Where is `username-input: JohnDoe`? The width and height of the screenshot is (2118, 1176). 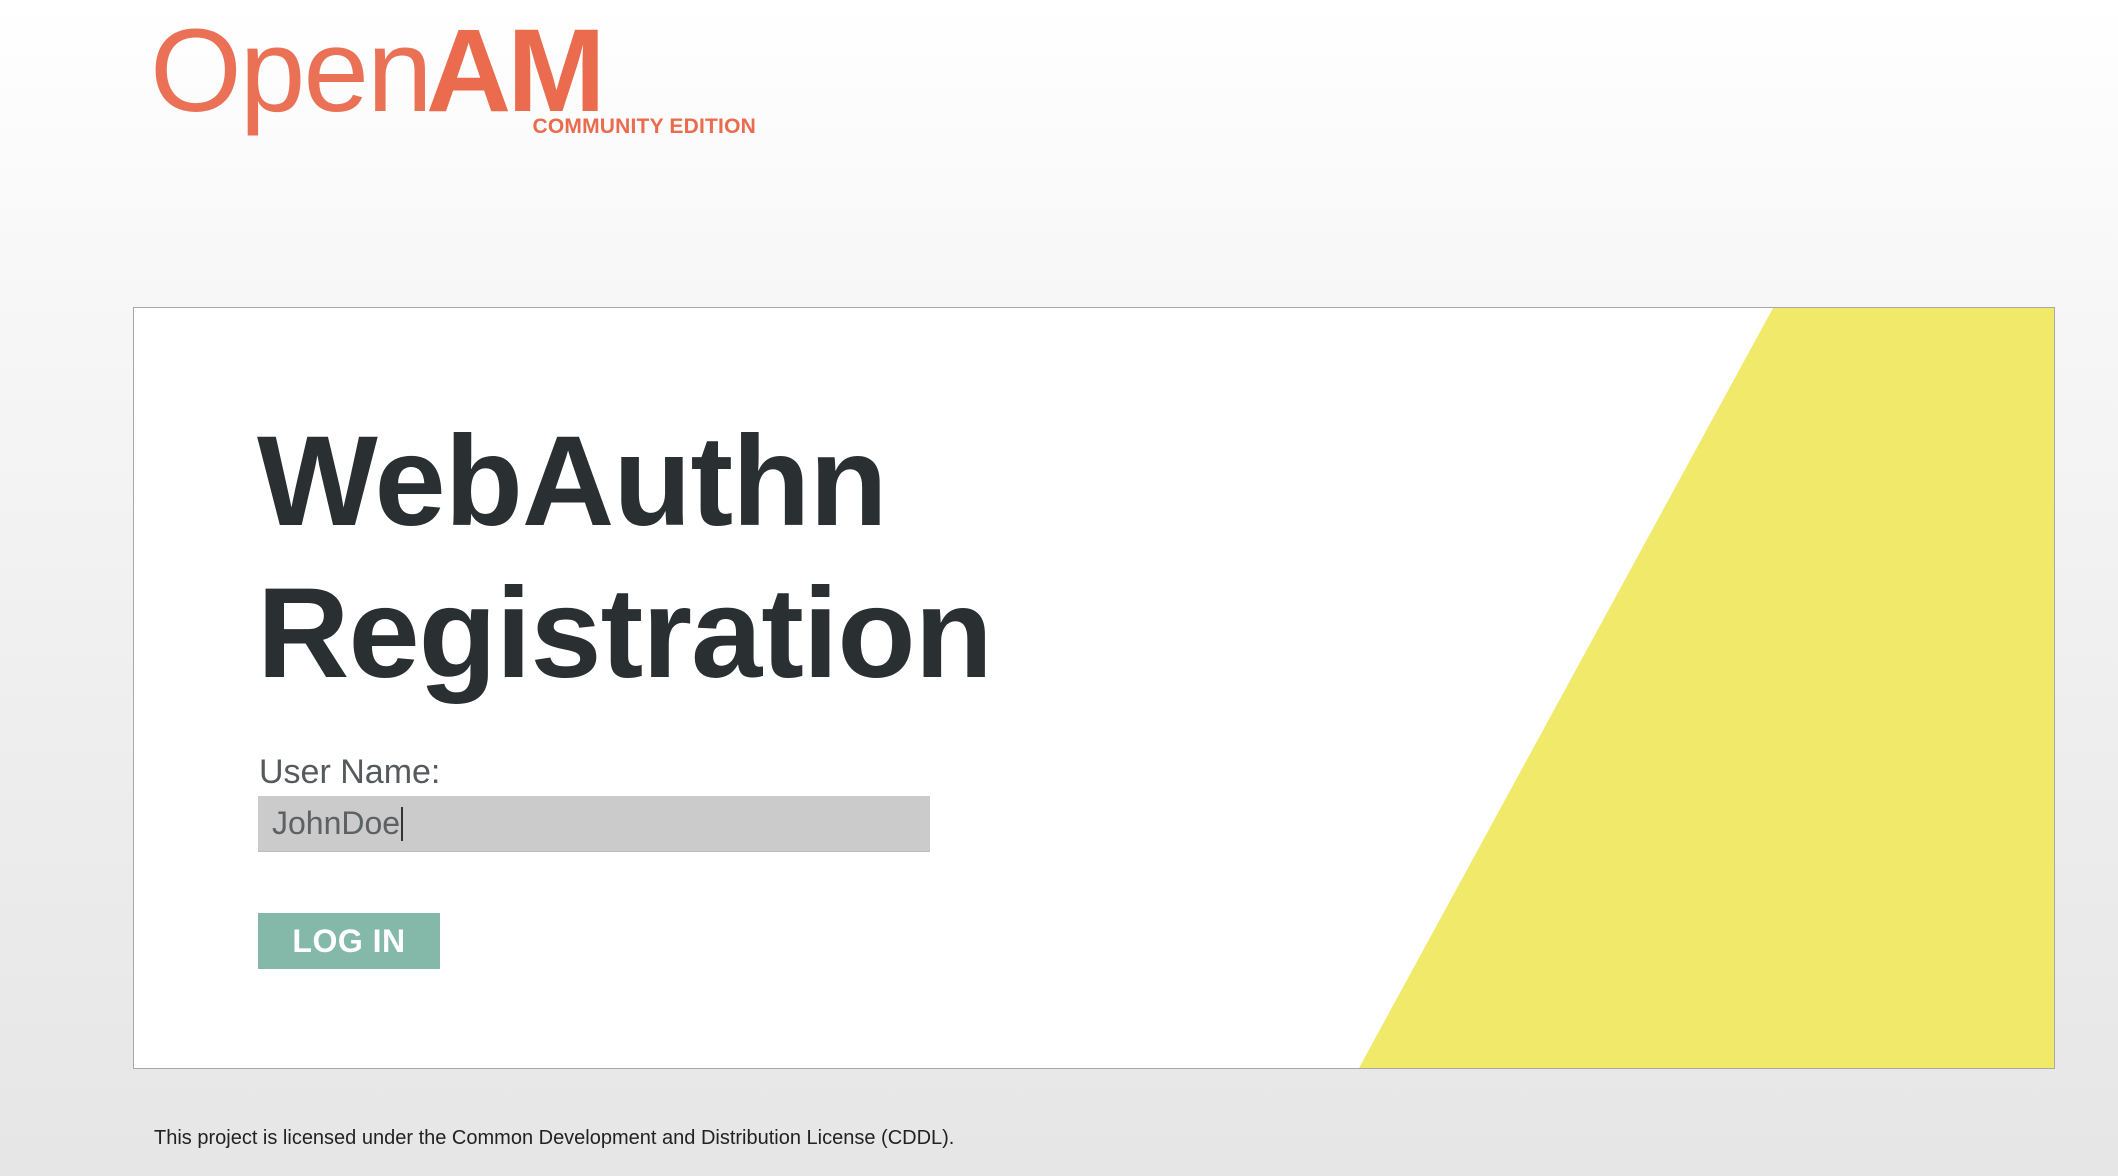
username-input: JohnDoe is located at coordinates (594, 824).